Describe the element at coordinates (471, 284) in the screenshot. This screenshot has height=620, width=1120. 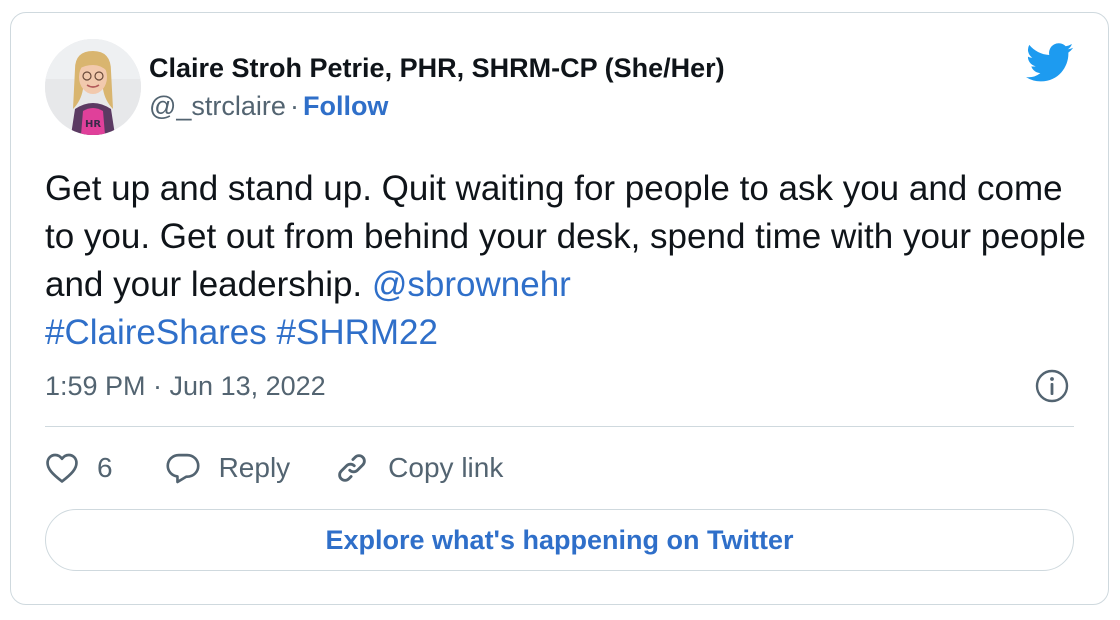
I see `mention-link: @sbrownehr` at that location.